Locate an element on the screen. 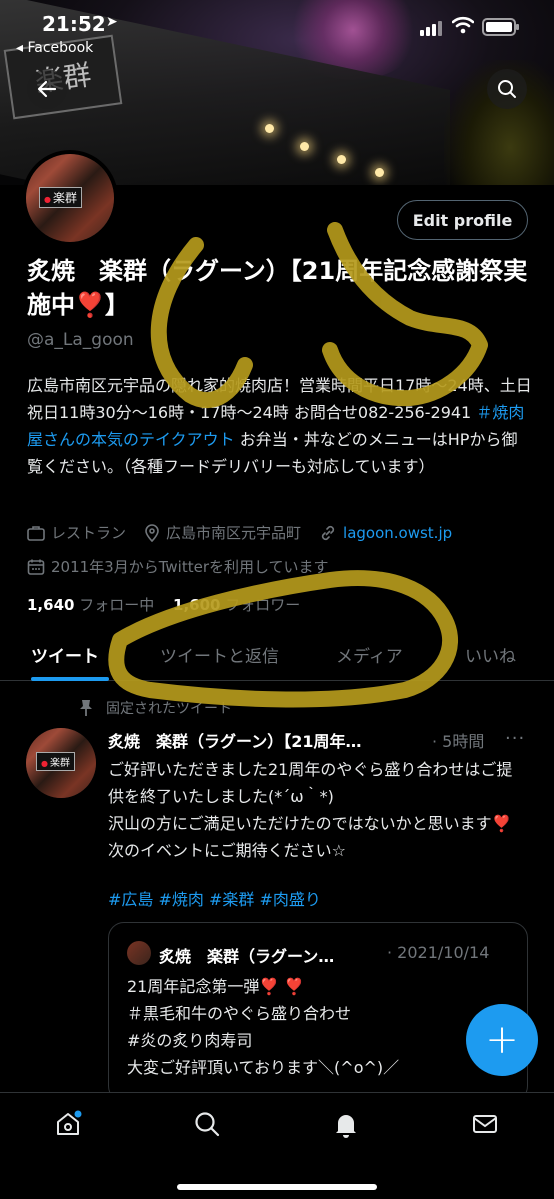 The height and width of the screenshot is (1199, 554). nav-notifications is located at coordinates (346, 1124).